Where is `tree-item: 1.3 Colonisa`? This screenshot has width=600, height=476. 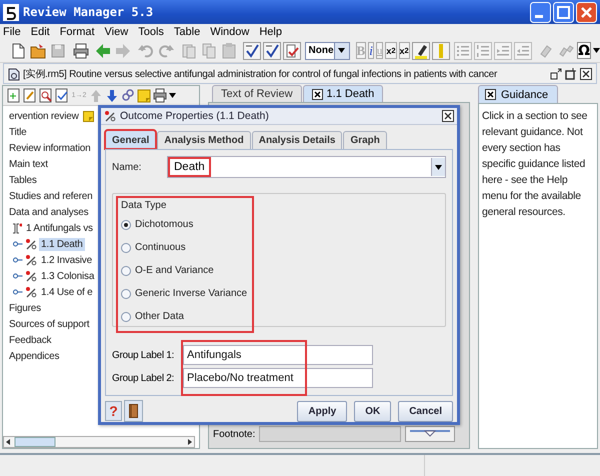 tree-item: 1.3 Colonisa is located at coordinates (67, 276).